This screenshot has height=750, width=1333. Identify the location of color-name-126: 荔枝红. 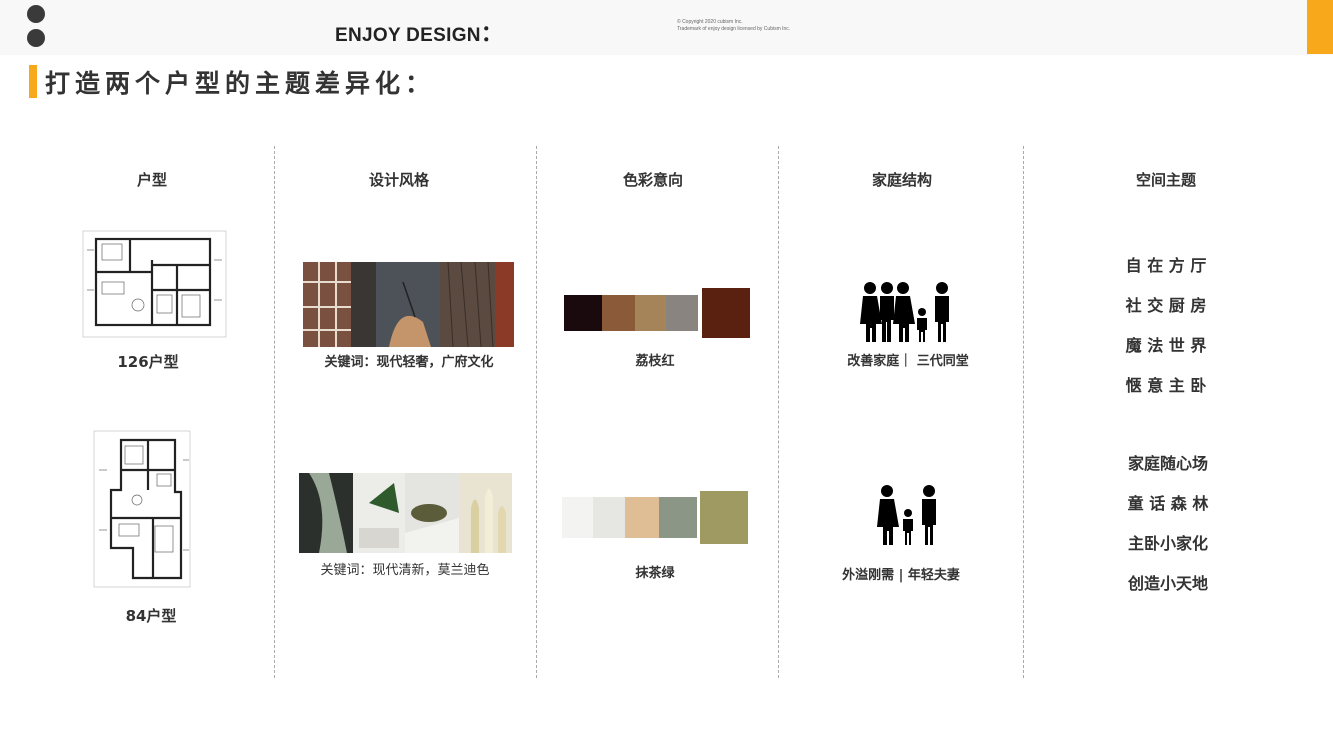
(655, 361).